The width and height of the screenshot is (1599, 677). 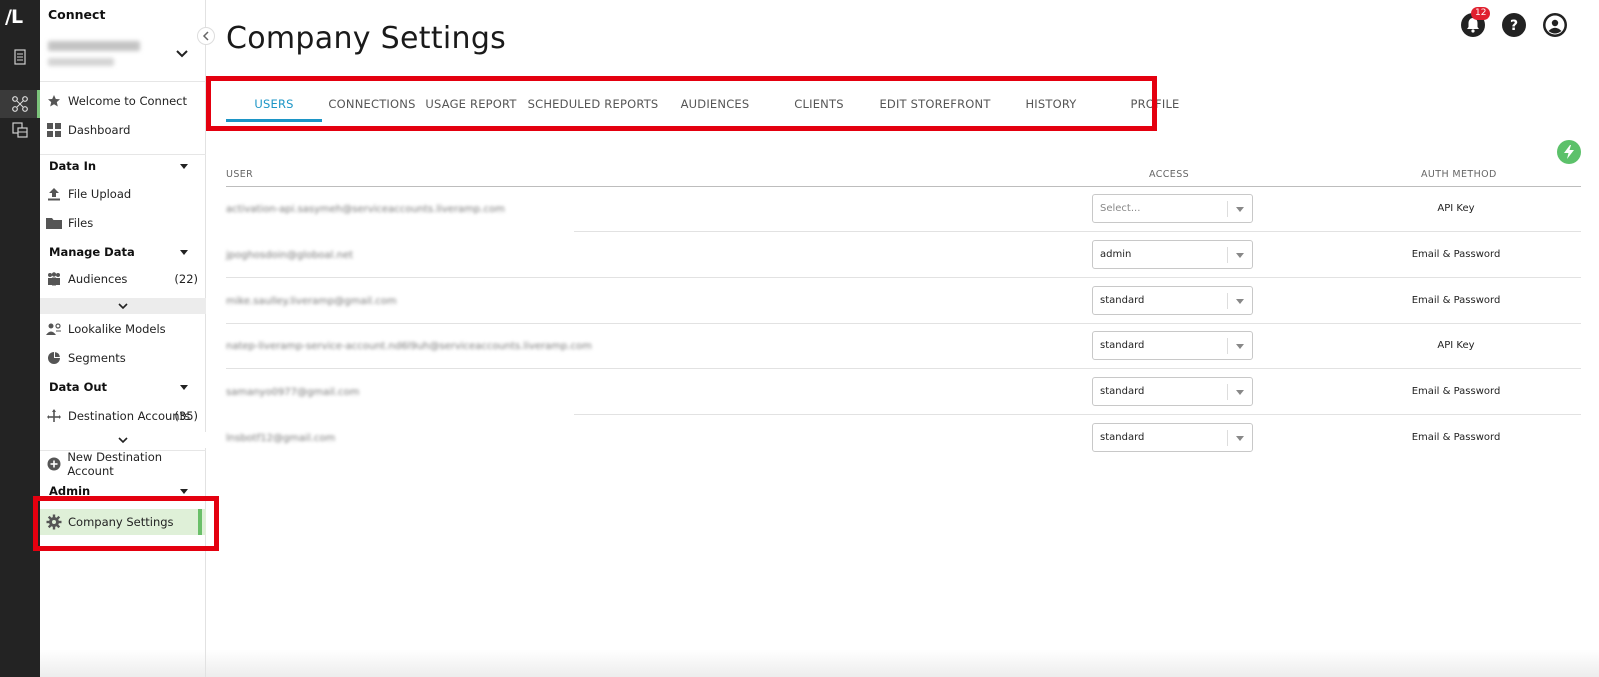 I want to click on sidebar-item-welcome: Welcome to Connect, so click(x=123, y=101).